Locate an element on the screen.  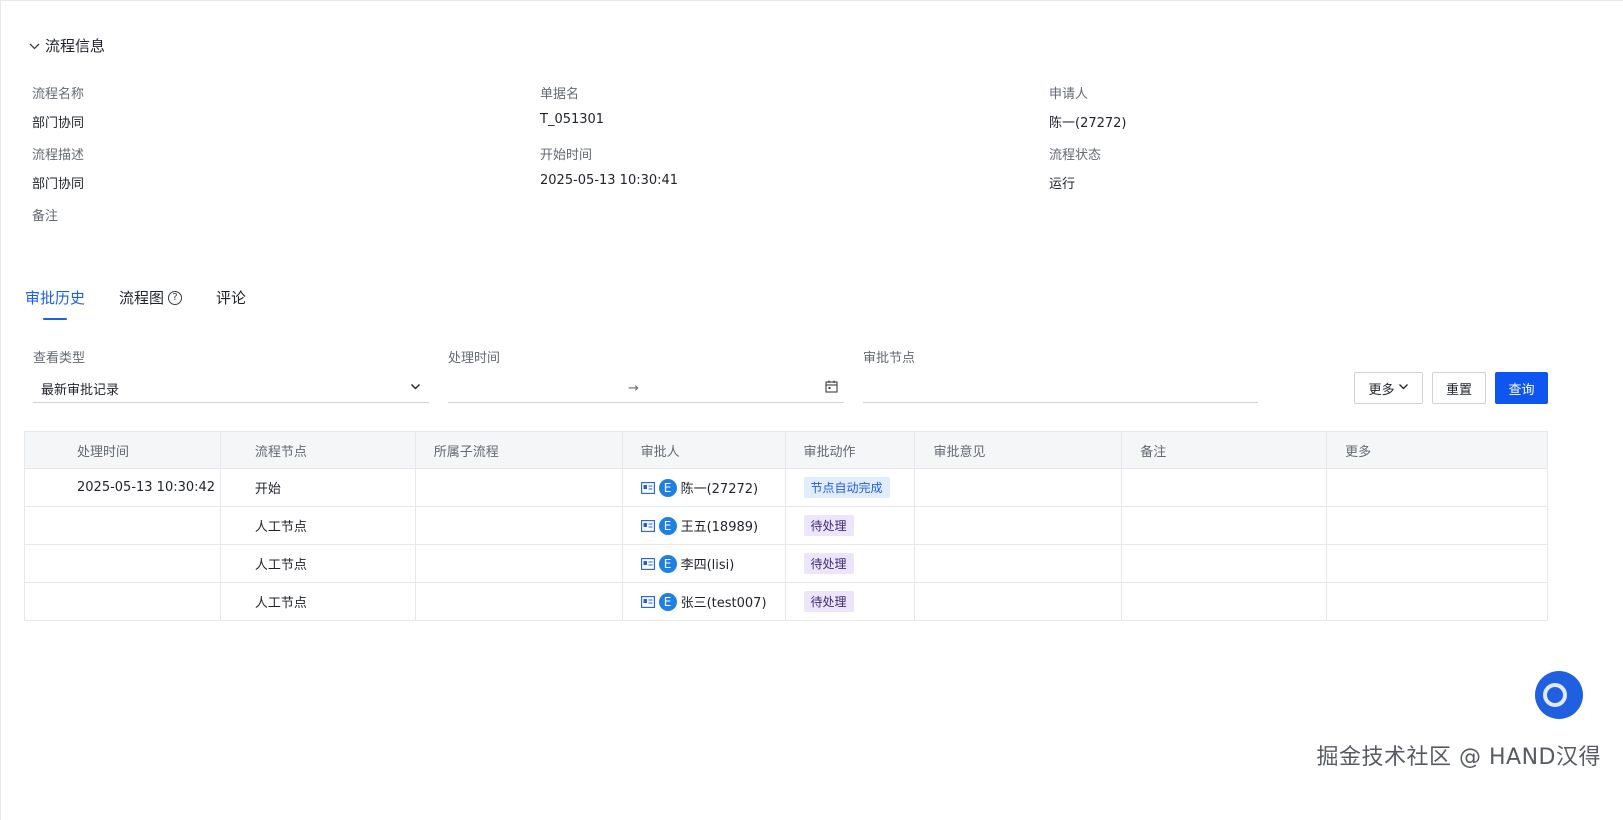
info-remark: 备注 is located at coordinates (45, 214).